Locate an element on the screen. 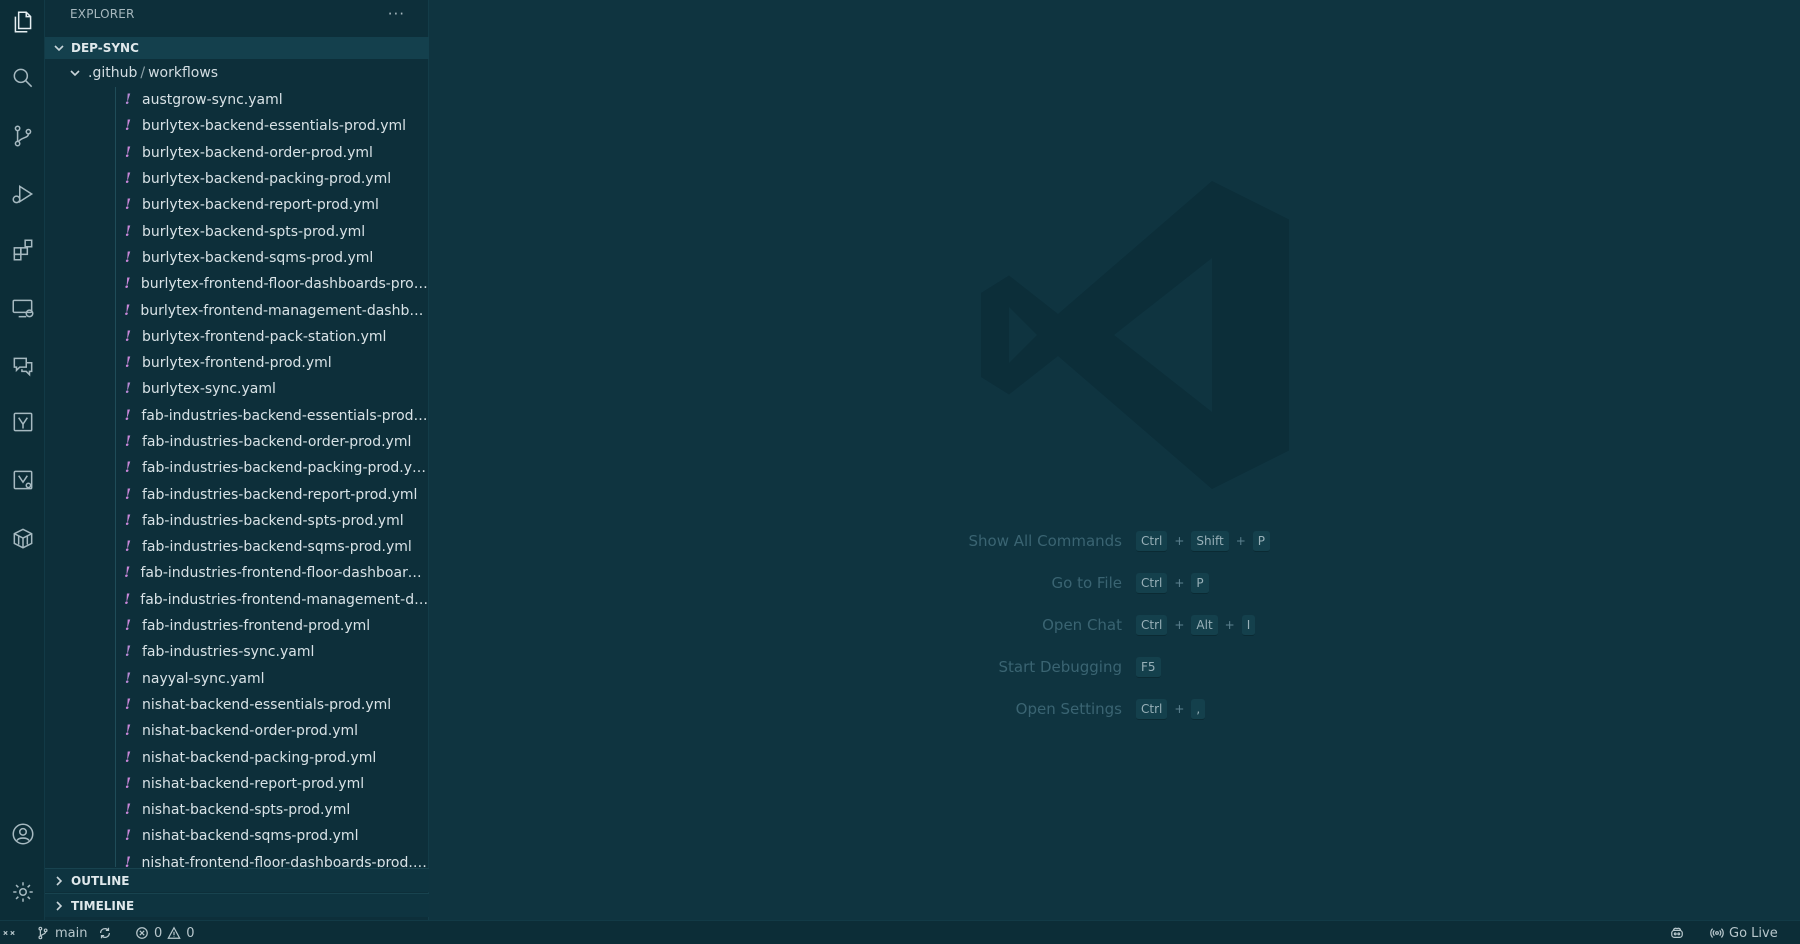 The height and width of the screenshot is (944, 1800). azure-icon is located at coordinates (22, 422).